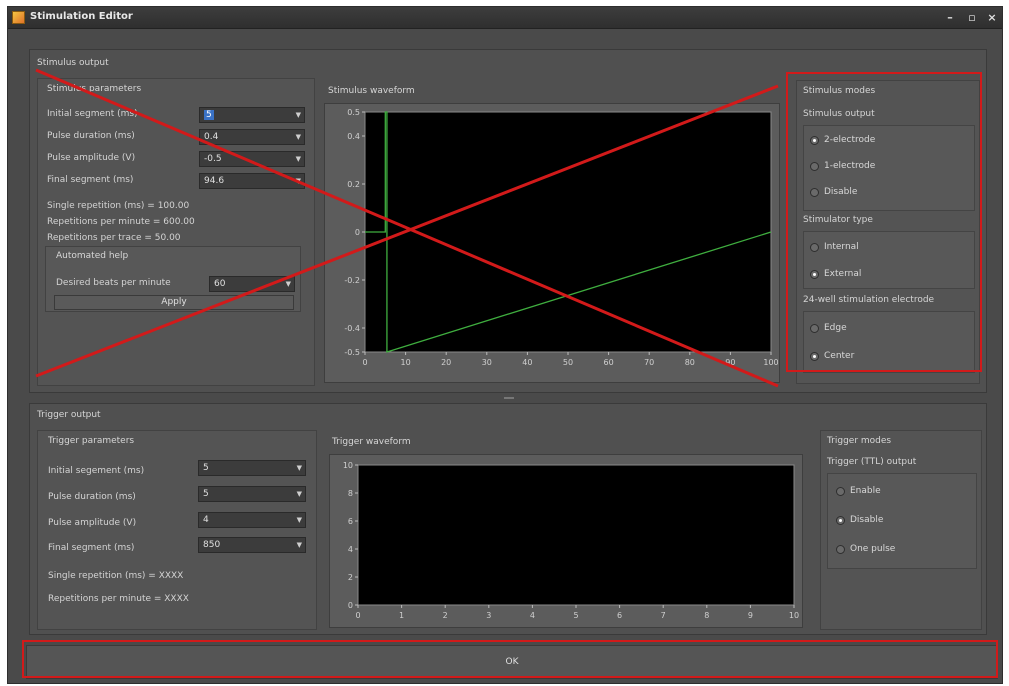 The image size is (1009, 686). Describe the element at coordinates (488, 615) in the screenshot. I see `x-tick-label: 3` at that location.